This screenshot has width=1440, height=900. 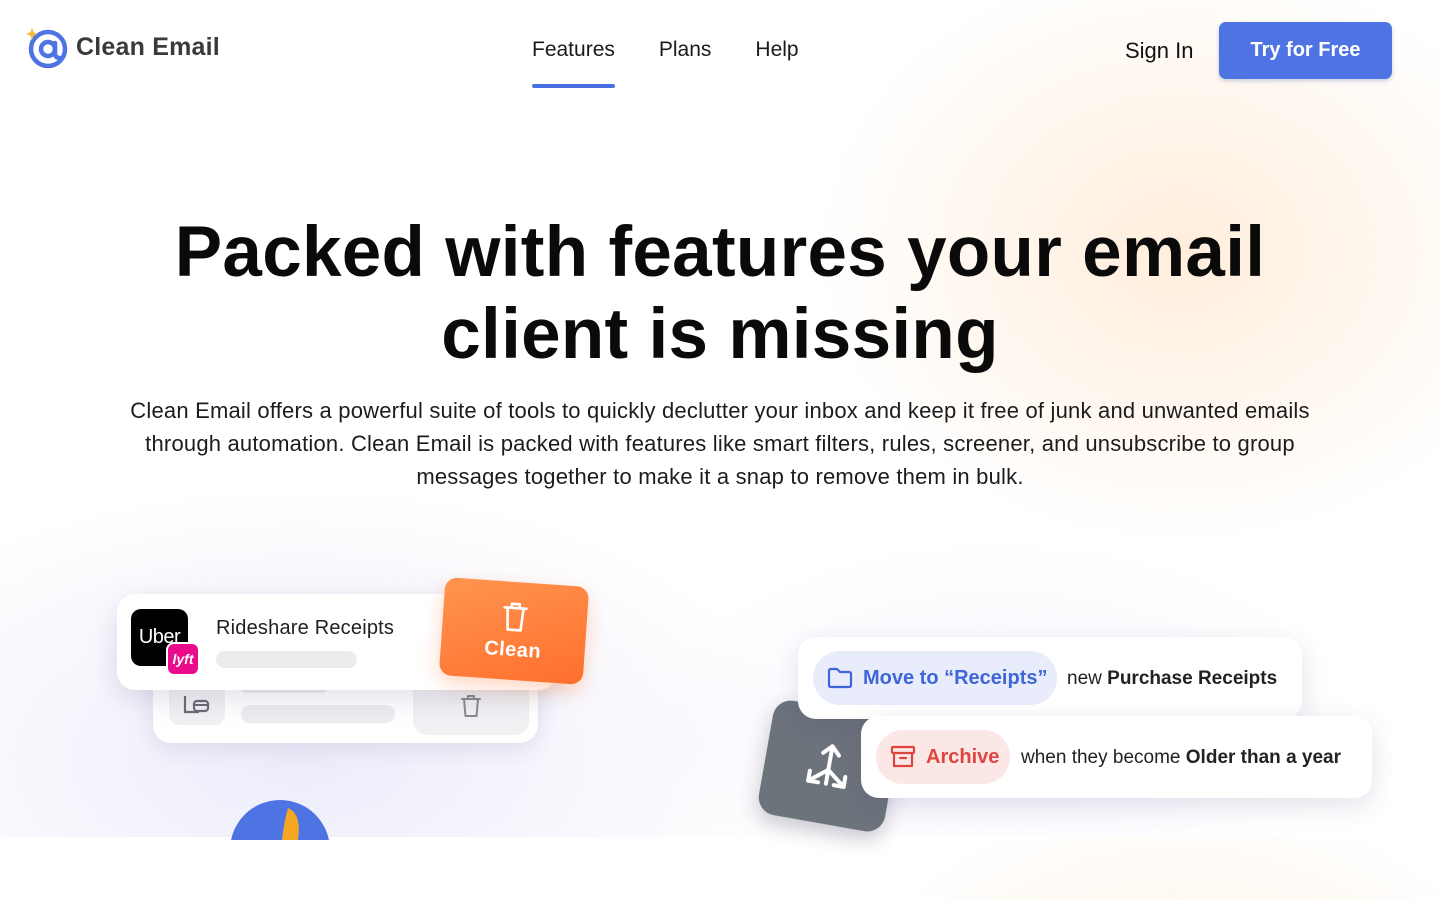 I want to click on clean-button-label: Clean, so click(x=512, y=649).